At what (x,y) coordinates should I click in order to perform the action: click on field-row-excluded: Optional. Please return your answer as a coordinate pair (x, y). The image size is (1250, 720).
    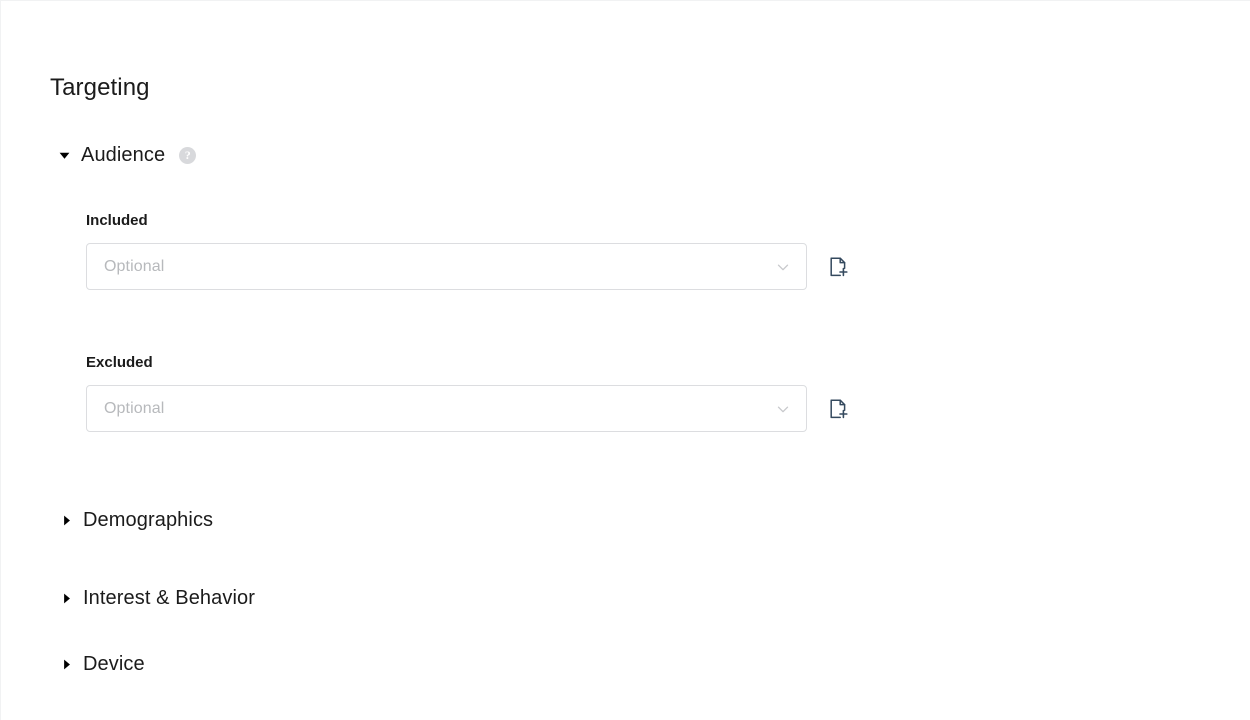
    Looking at the image, I should click on (468, 408).